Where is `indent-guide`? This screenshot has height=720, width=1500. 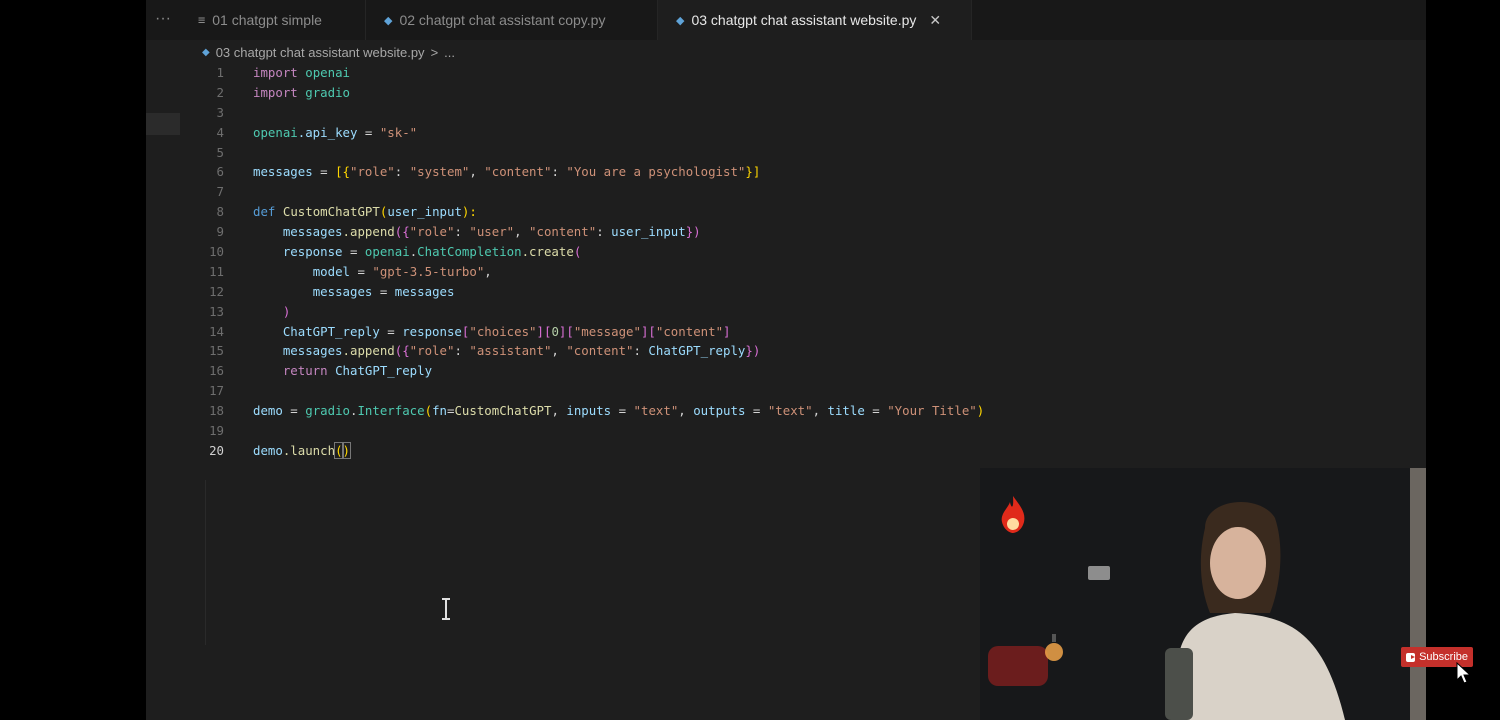
indent-guide is located at coordinates (205, 562).